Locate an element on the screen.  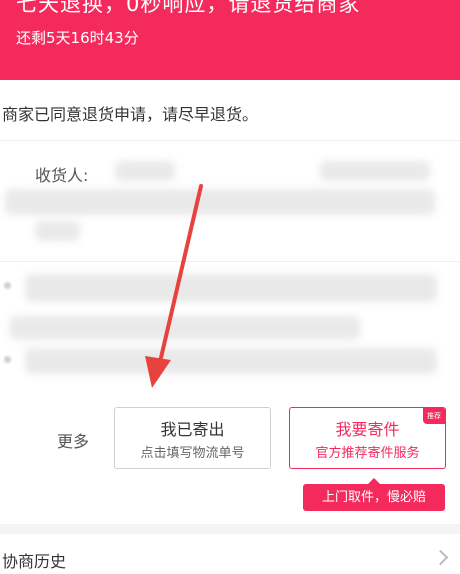
negotiation-history-label: 协商历史 is located at coordinates (34, 561).